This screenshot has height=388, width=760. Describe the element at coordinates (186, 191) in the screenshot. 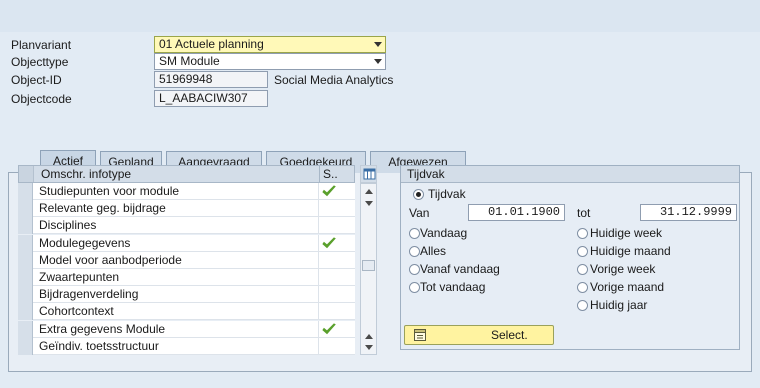

I see `table-row: Studiepunten voor module` at that location.